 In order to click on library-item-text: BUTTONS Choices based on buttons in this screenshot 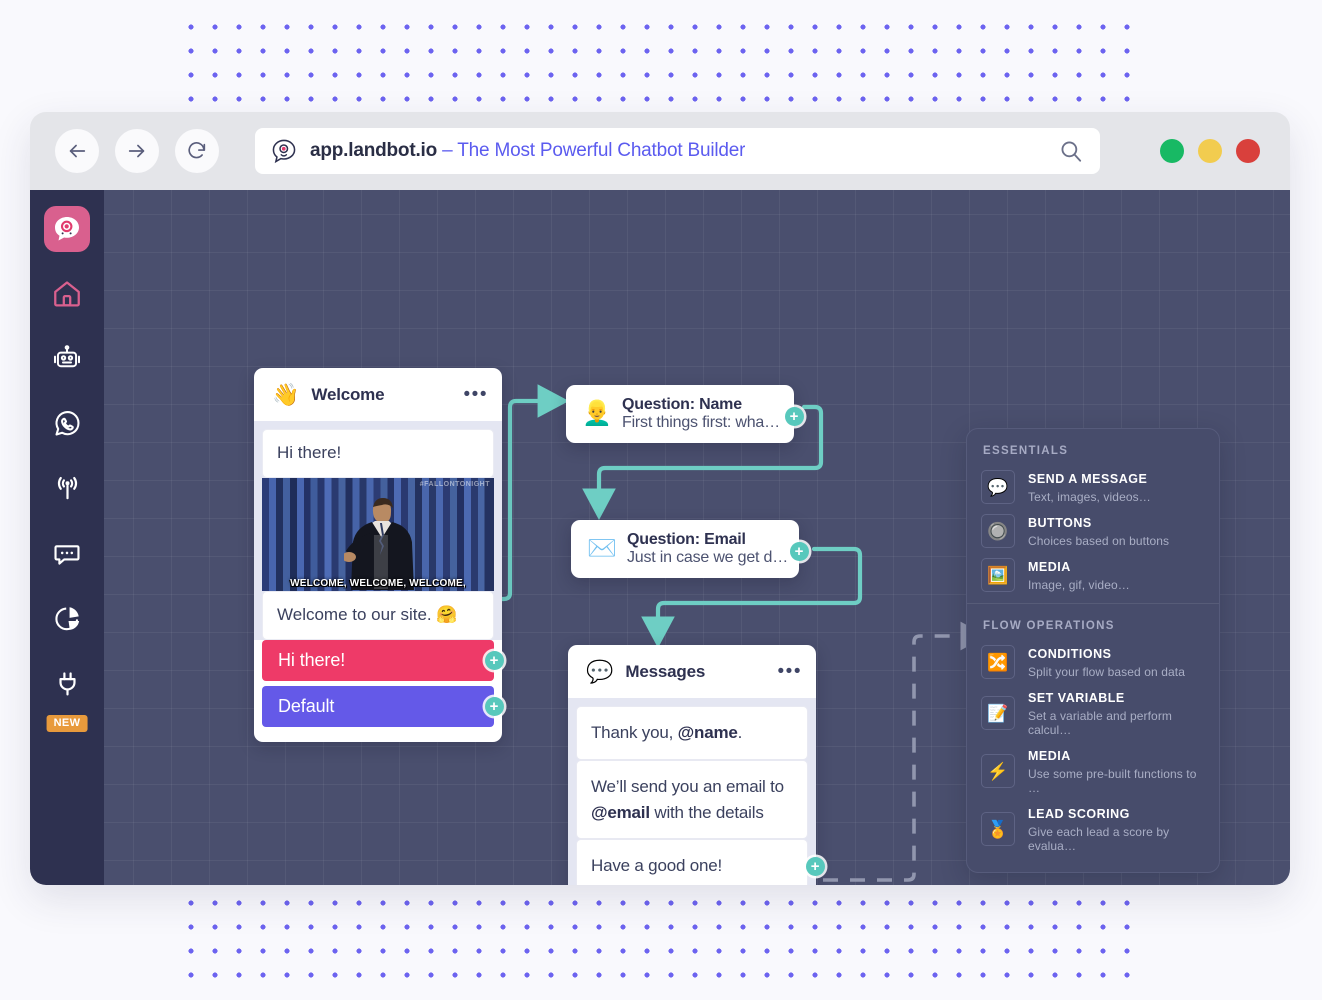, I will do `click(1098, 531)`.